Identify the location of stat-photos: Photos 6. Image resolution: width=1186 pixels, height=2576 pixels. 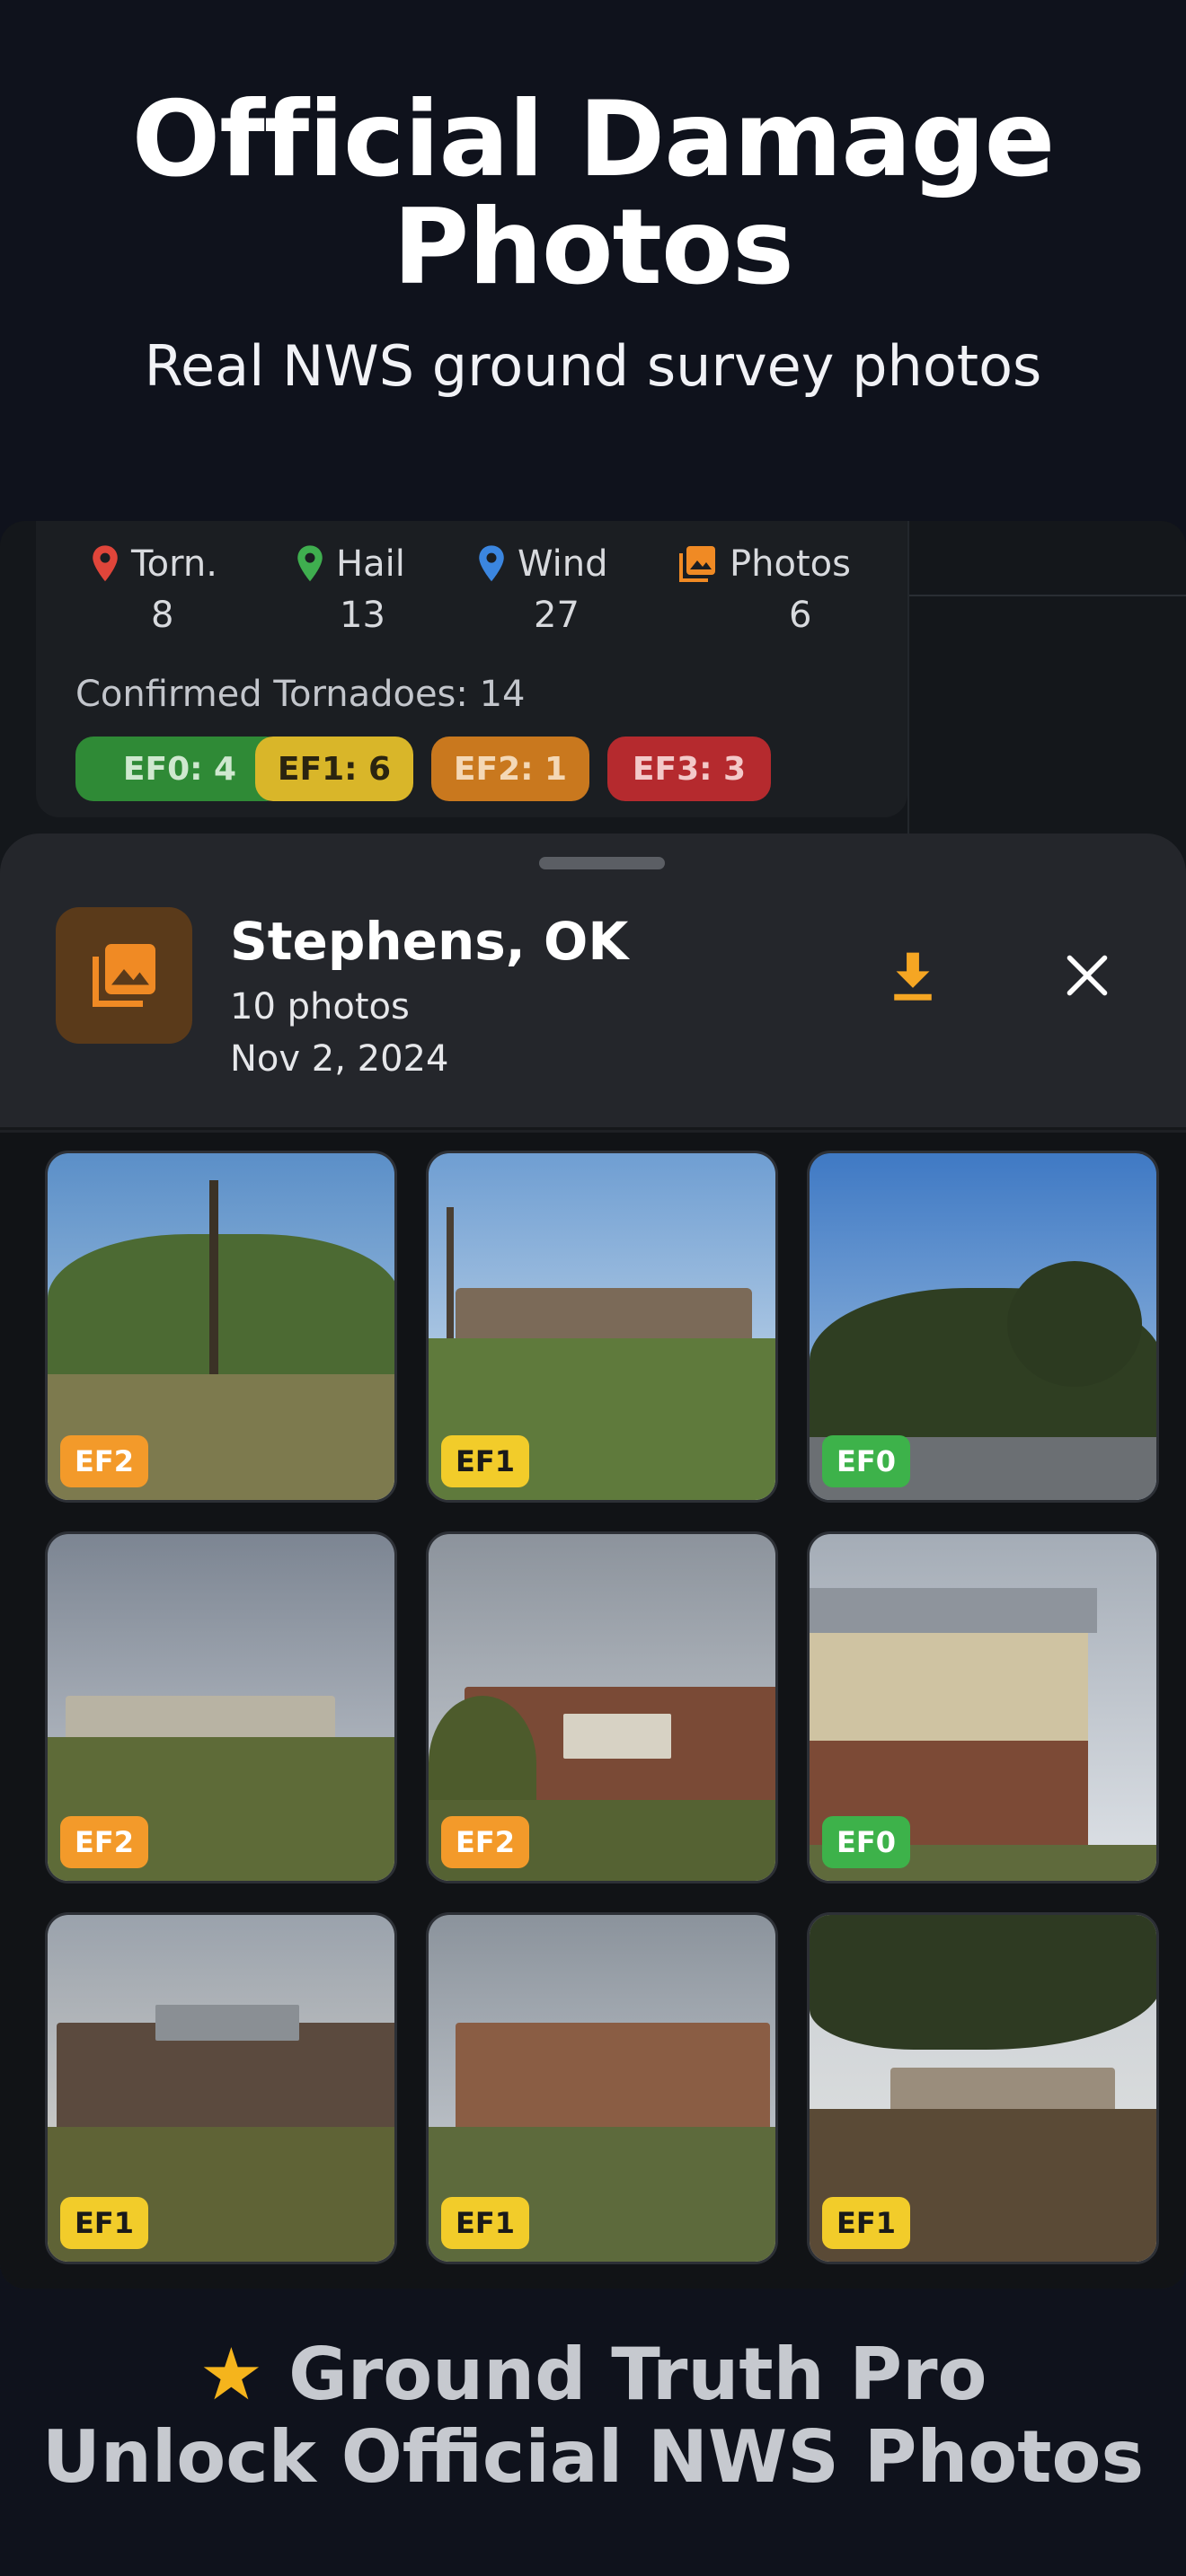
(779, 597).